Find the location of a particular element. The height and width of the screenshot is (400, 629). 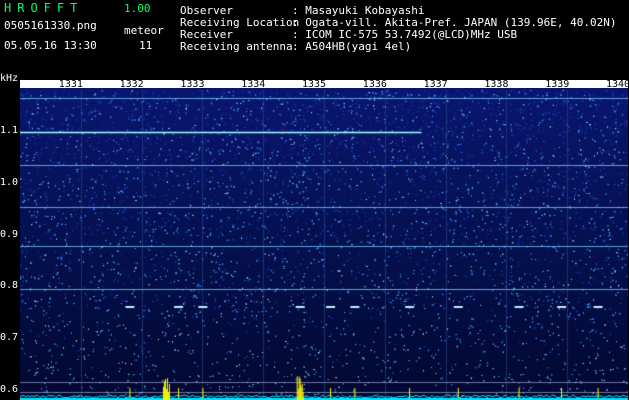

time-tick-label: 1331 is located at coordinates (70, 84).